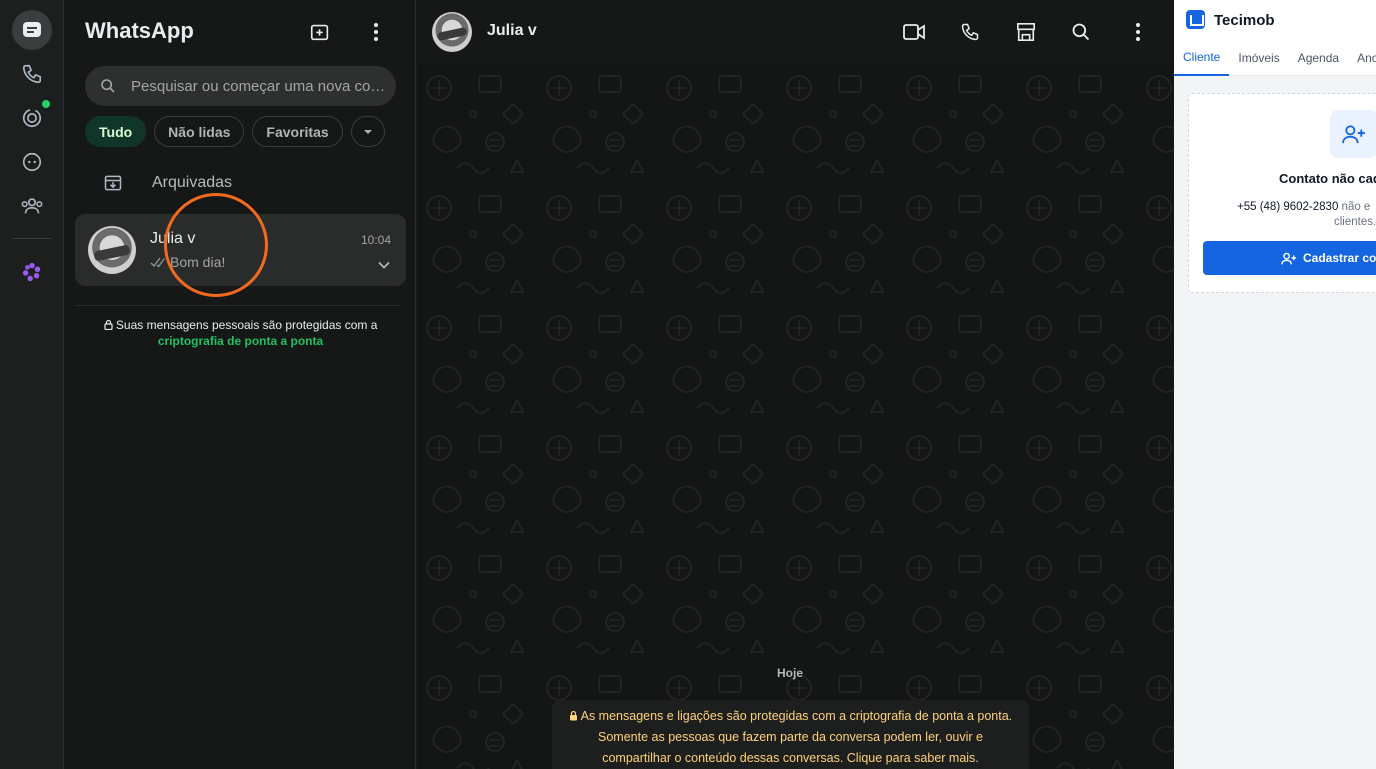  Describe the element at coordinates (1195, 19) in the screenshot. I see `tecimob-logo-icon` at that location.